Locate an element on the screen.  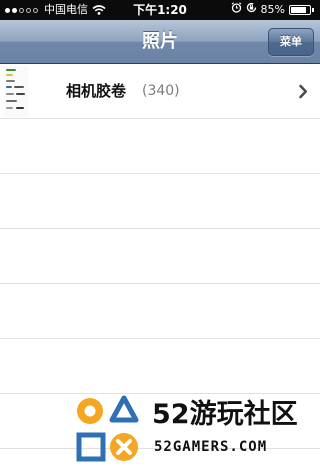
battery-body is located at coordinates (300, 10).